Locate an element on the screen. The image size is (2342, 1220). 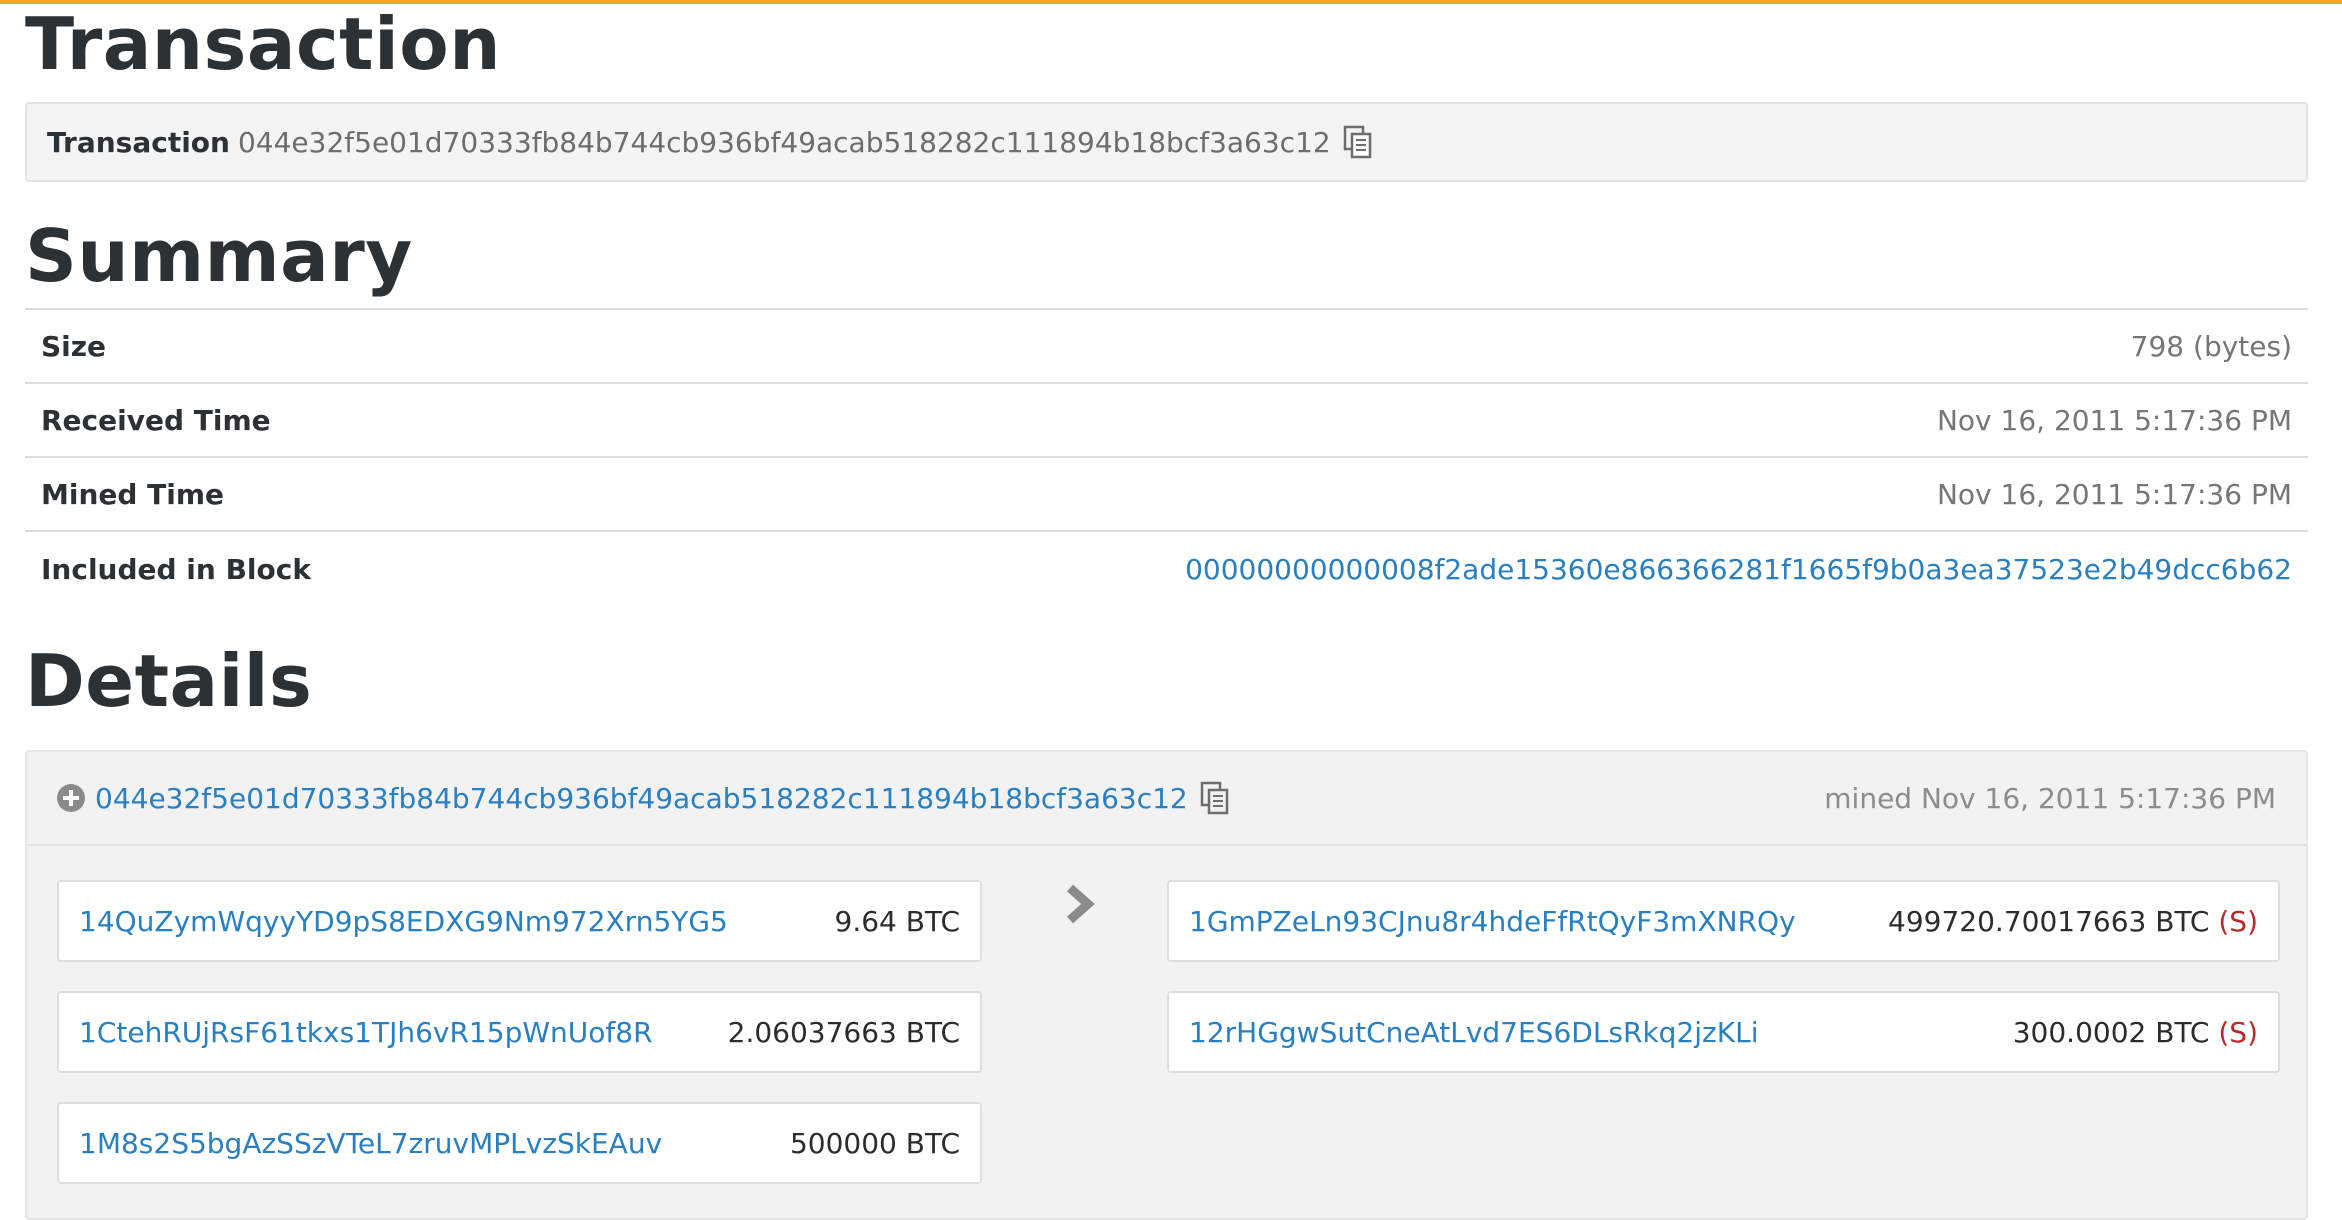
output-amount: 499720.70017663 BTC is located at coordinates (2049, 921).